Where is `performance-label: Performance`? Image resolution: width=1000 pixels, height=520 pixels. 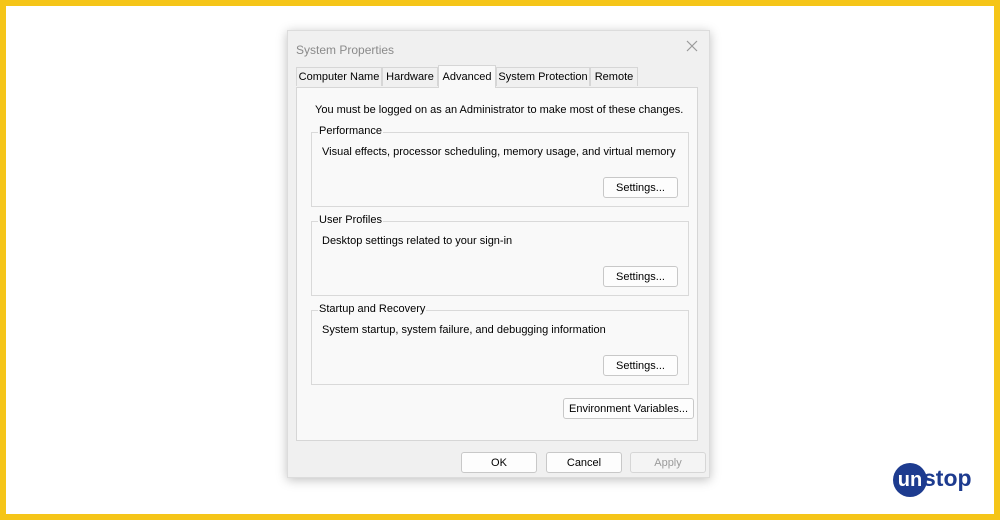 performance-label: Performance is located at coordinates (350, 131).